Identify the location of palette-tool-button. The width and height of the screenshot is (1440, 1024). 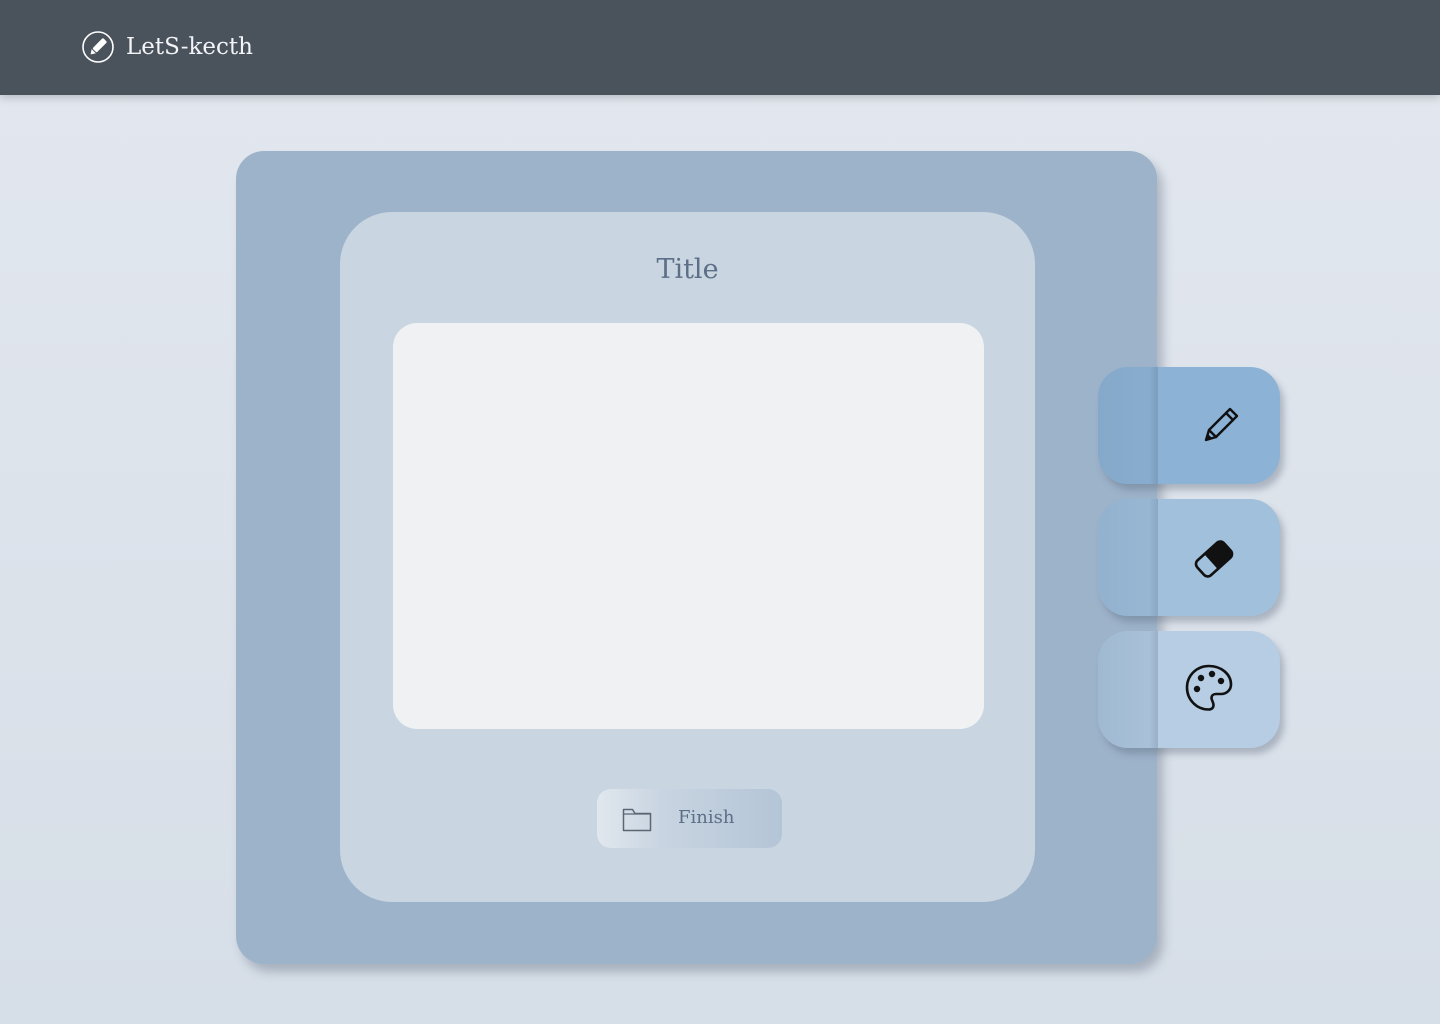
(1189, 689).